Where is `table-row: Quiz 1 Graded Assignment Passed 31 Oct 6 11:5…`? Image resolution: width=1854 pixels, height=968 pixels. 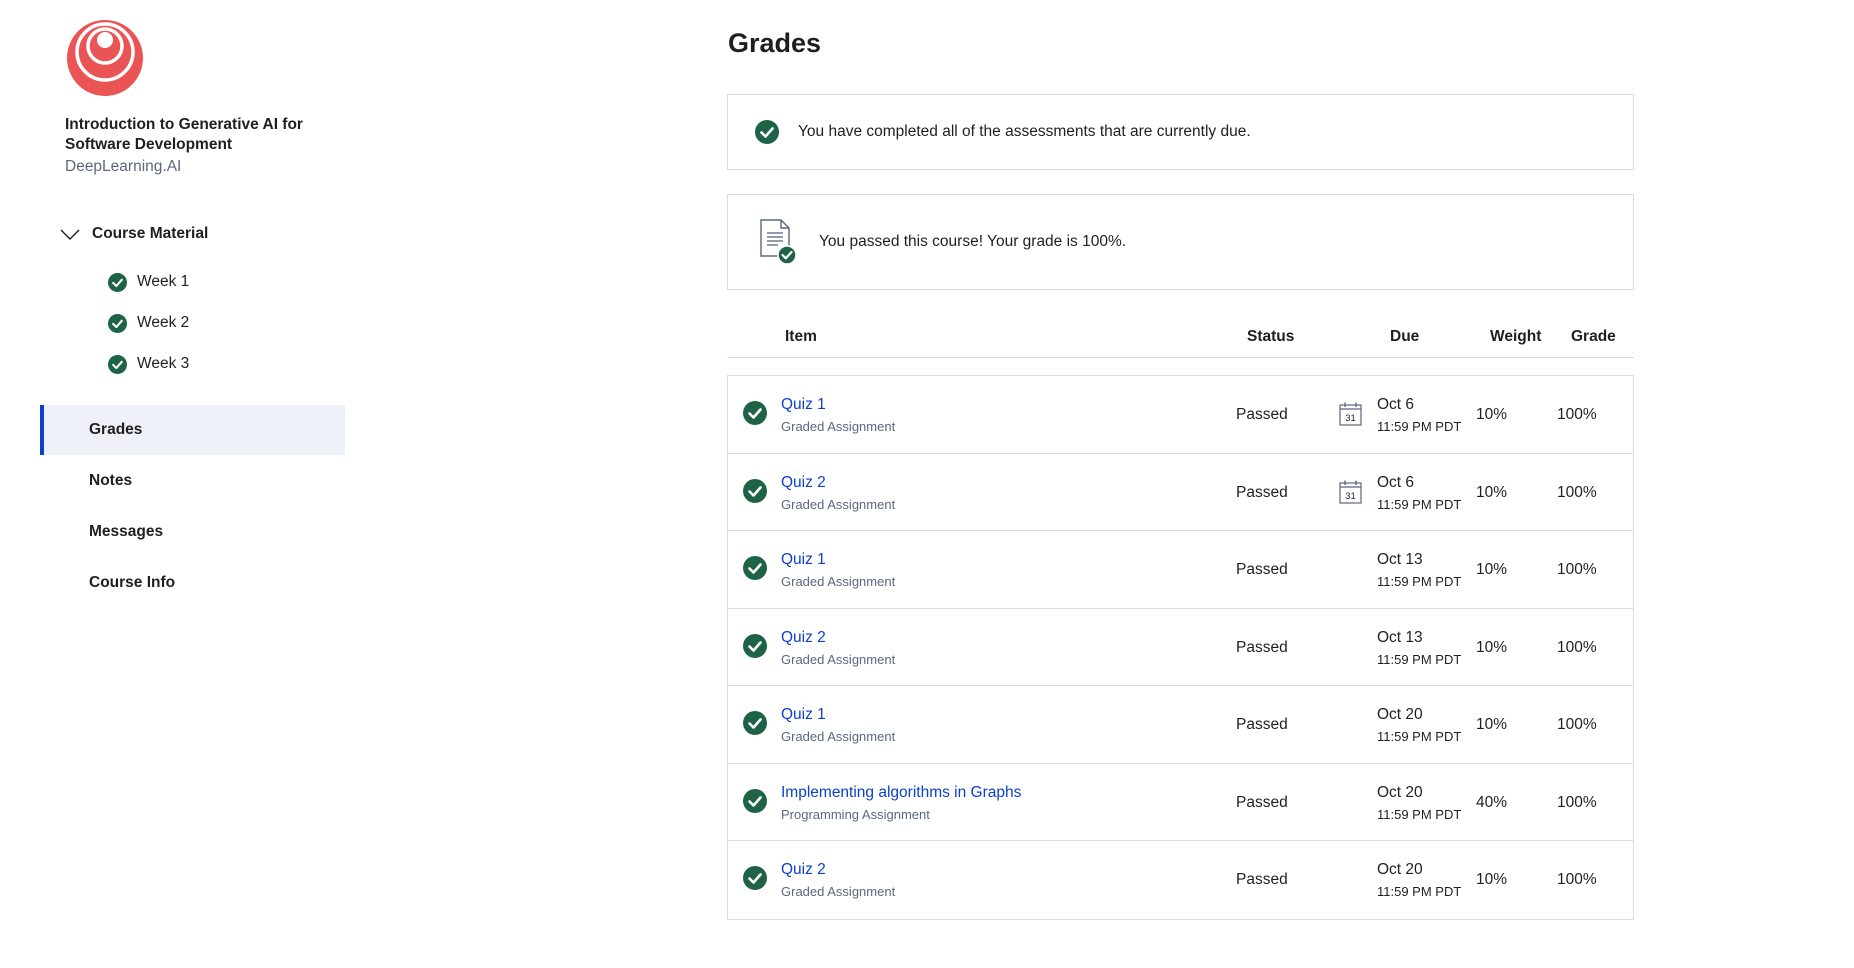 table-row: Quiz 1 Graded Assignment Passed 31 Oct 6 11:5… is located at coordinates (1180, 415).